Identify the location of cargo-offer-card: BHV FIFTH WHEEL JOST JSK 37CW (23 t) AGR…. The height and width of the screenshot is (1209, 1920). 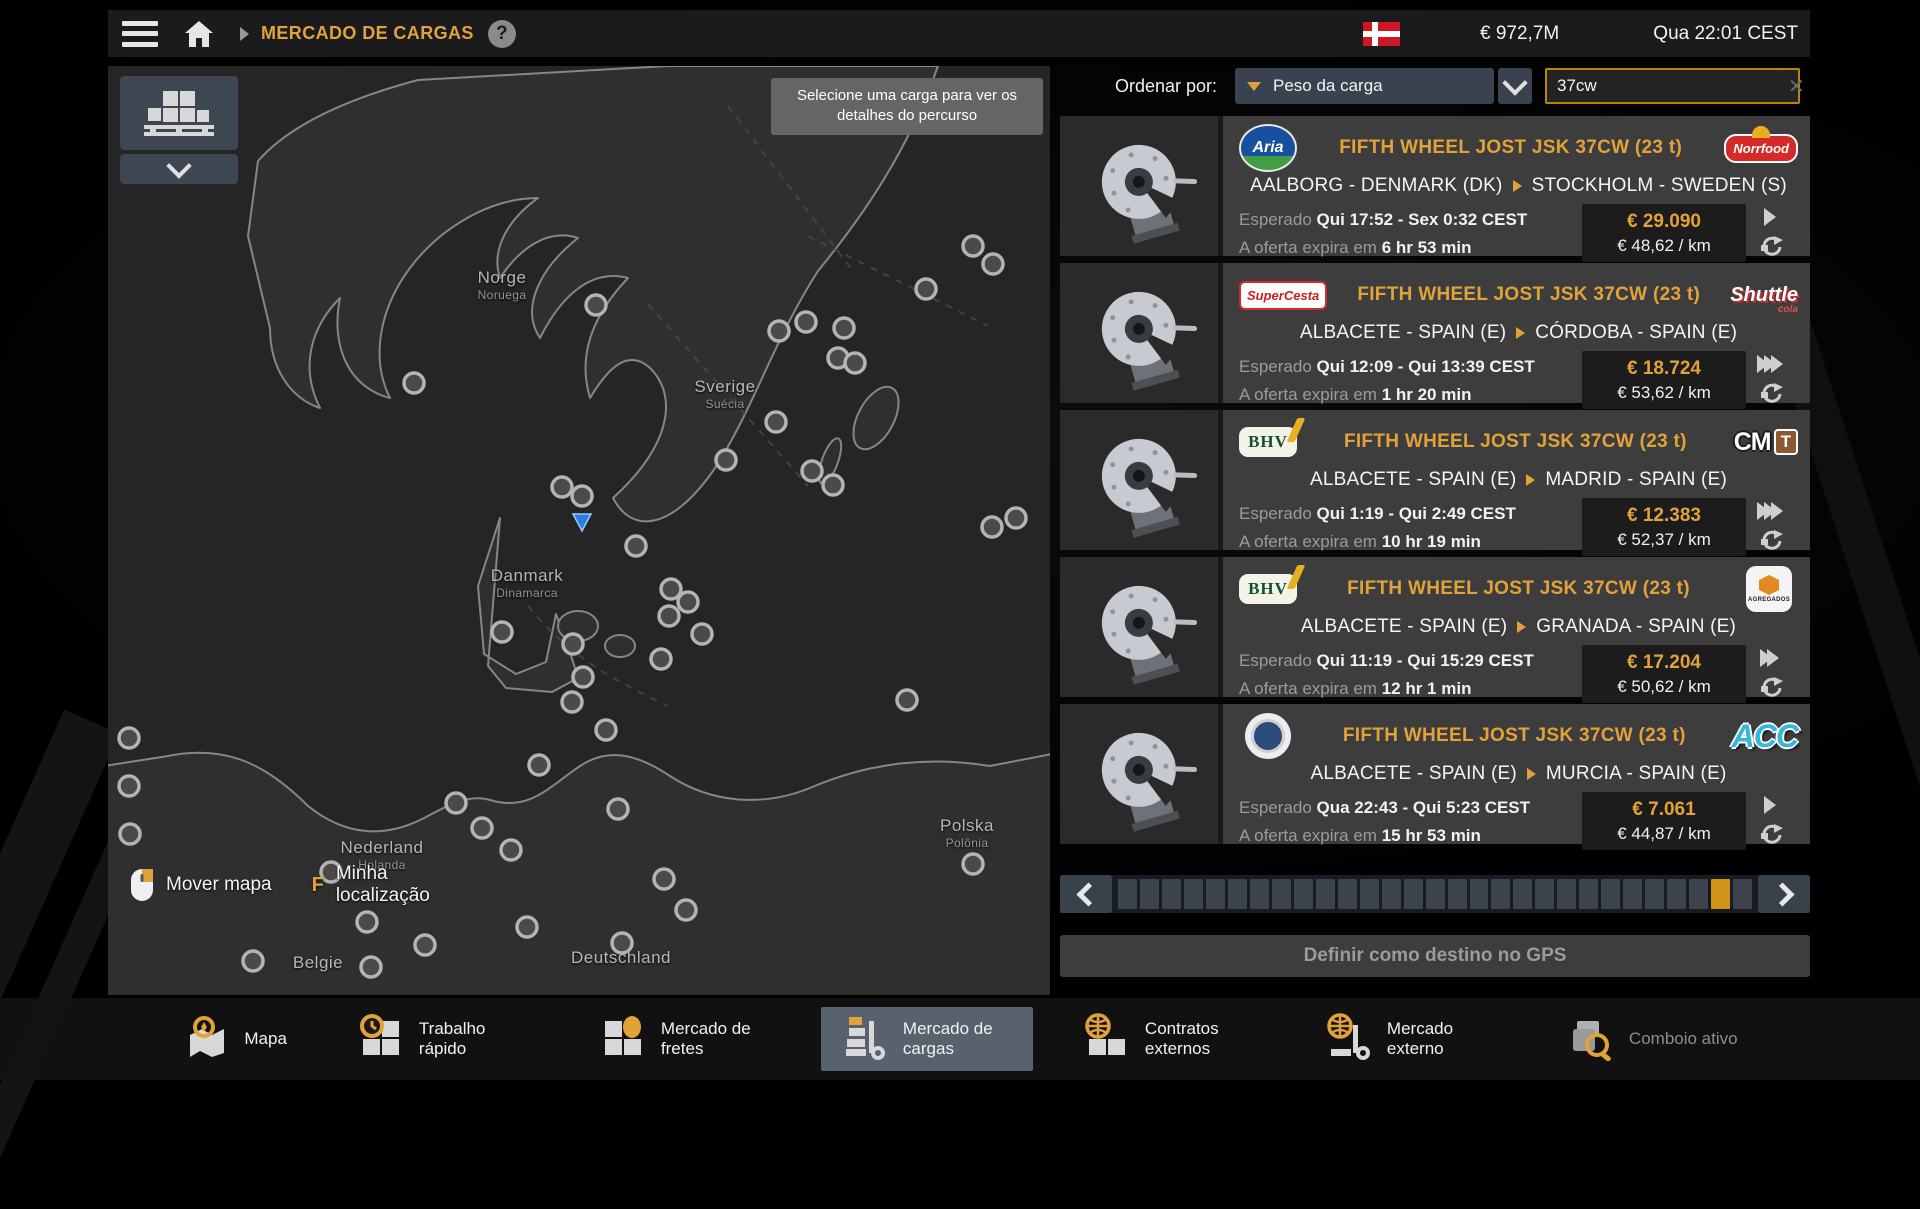
(1435, 630).